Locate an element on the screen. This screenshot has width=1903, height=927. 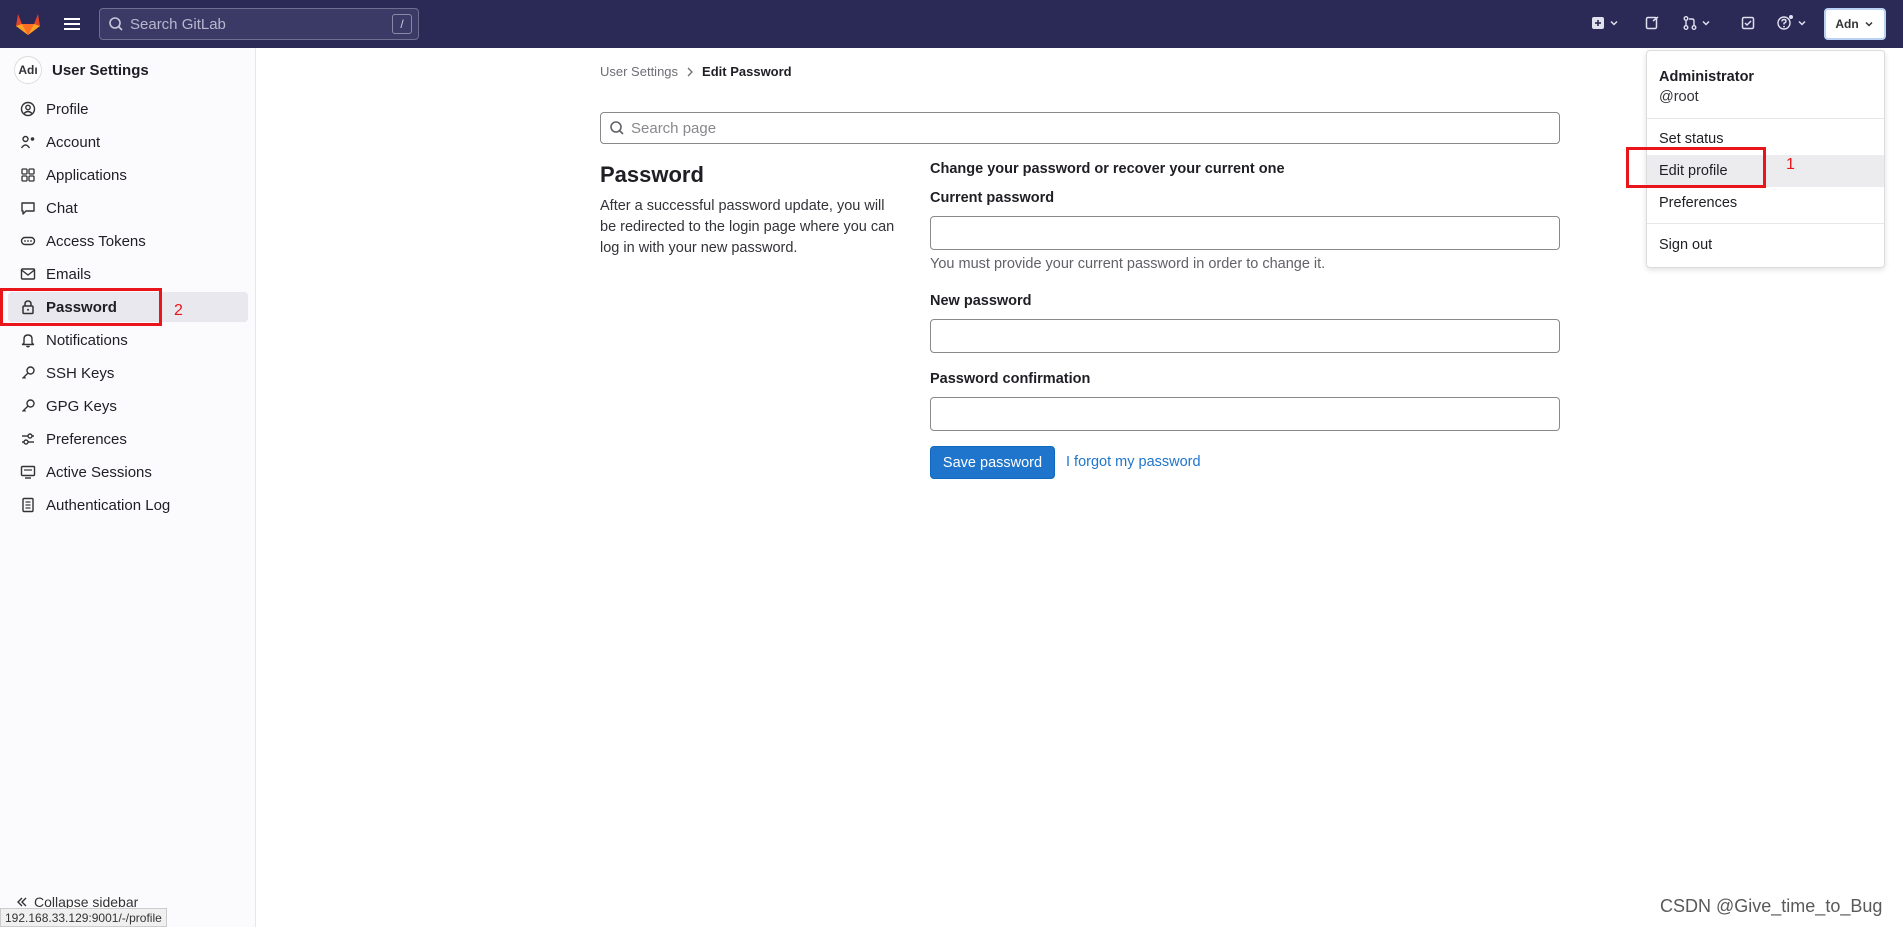
sidebar-item-active-sessions: Active Sessions is located at coordinates (128, 472).